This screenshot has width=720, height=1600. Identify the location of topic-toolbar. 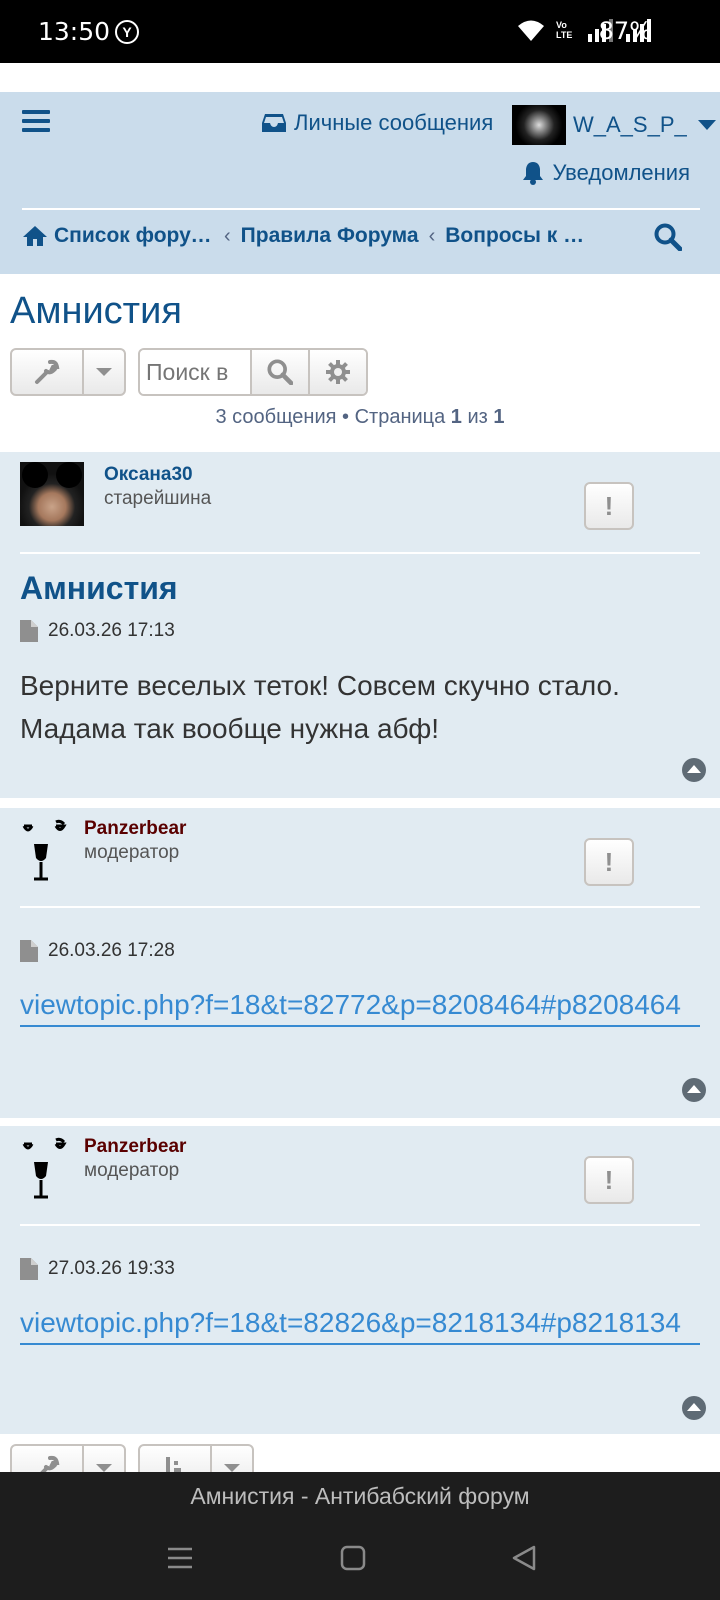
(189, 372).